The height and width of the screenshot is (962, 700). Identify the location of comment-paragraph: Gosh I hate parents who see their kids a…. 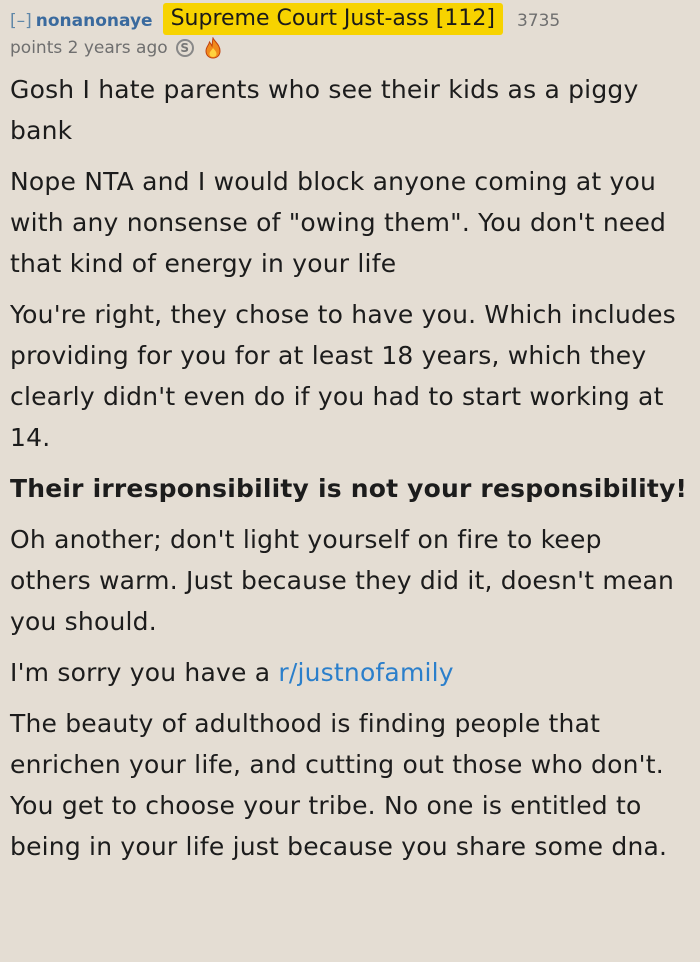
(324, 110).